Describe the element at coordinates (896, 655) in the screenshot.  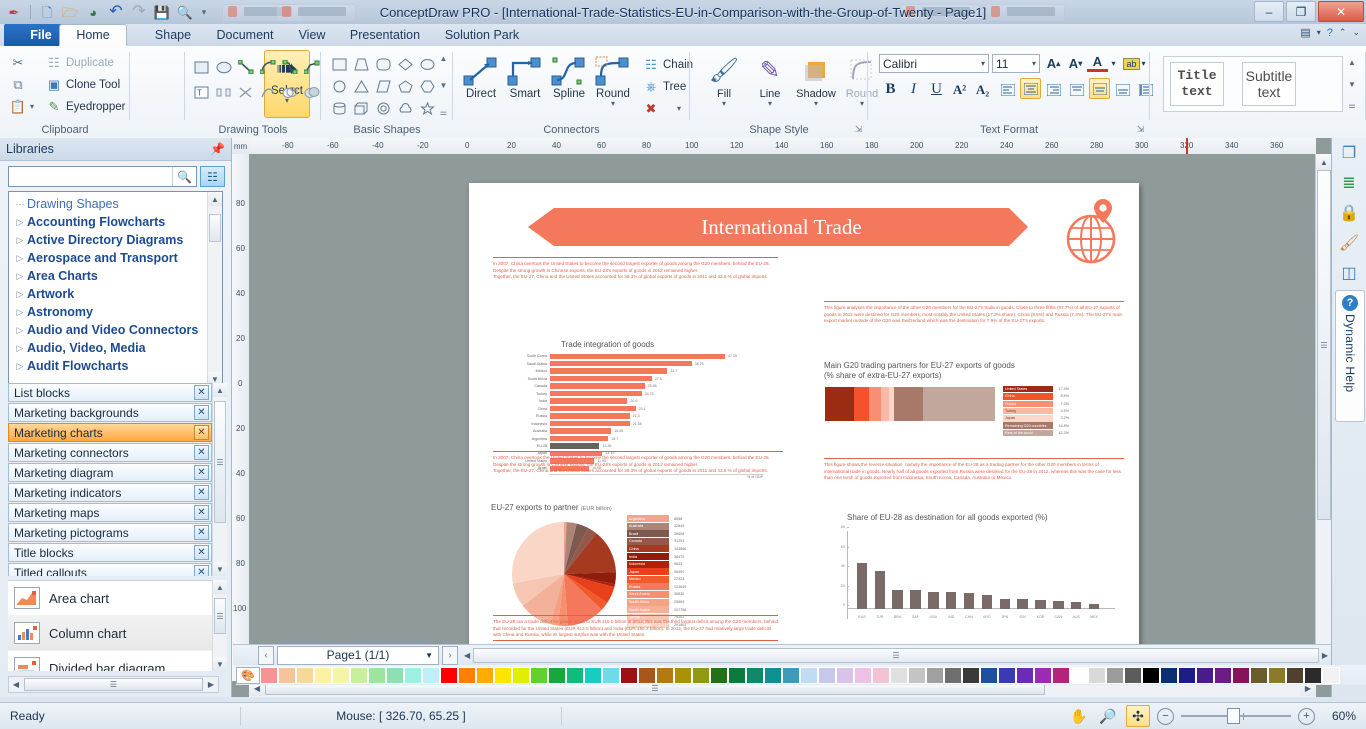
I see `pagestrip-scroll-thumb: ☰` at that location.